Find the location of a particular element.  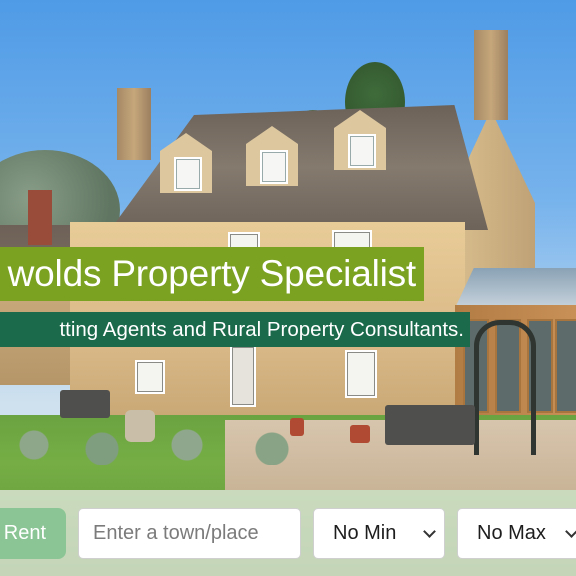

rent-toggle-button: Rent is located at coordinates (33, 533).